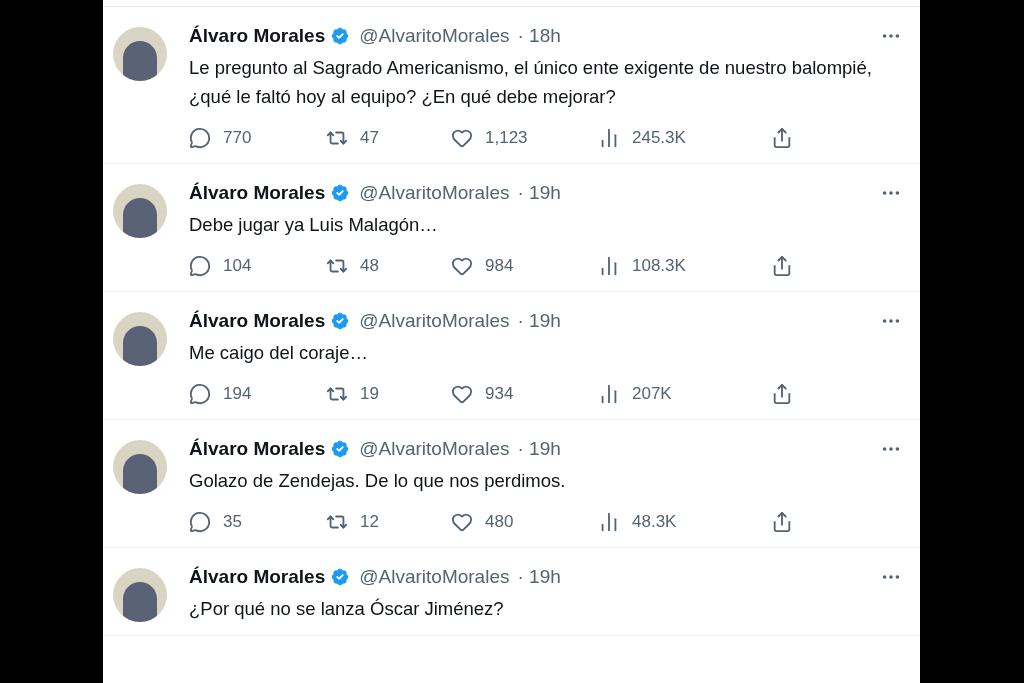  I want to click on like-button: 1,123, so click(489, 138).